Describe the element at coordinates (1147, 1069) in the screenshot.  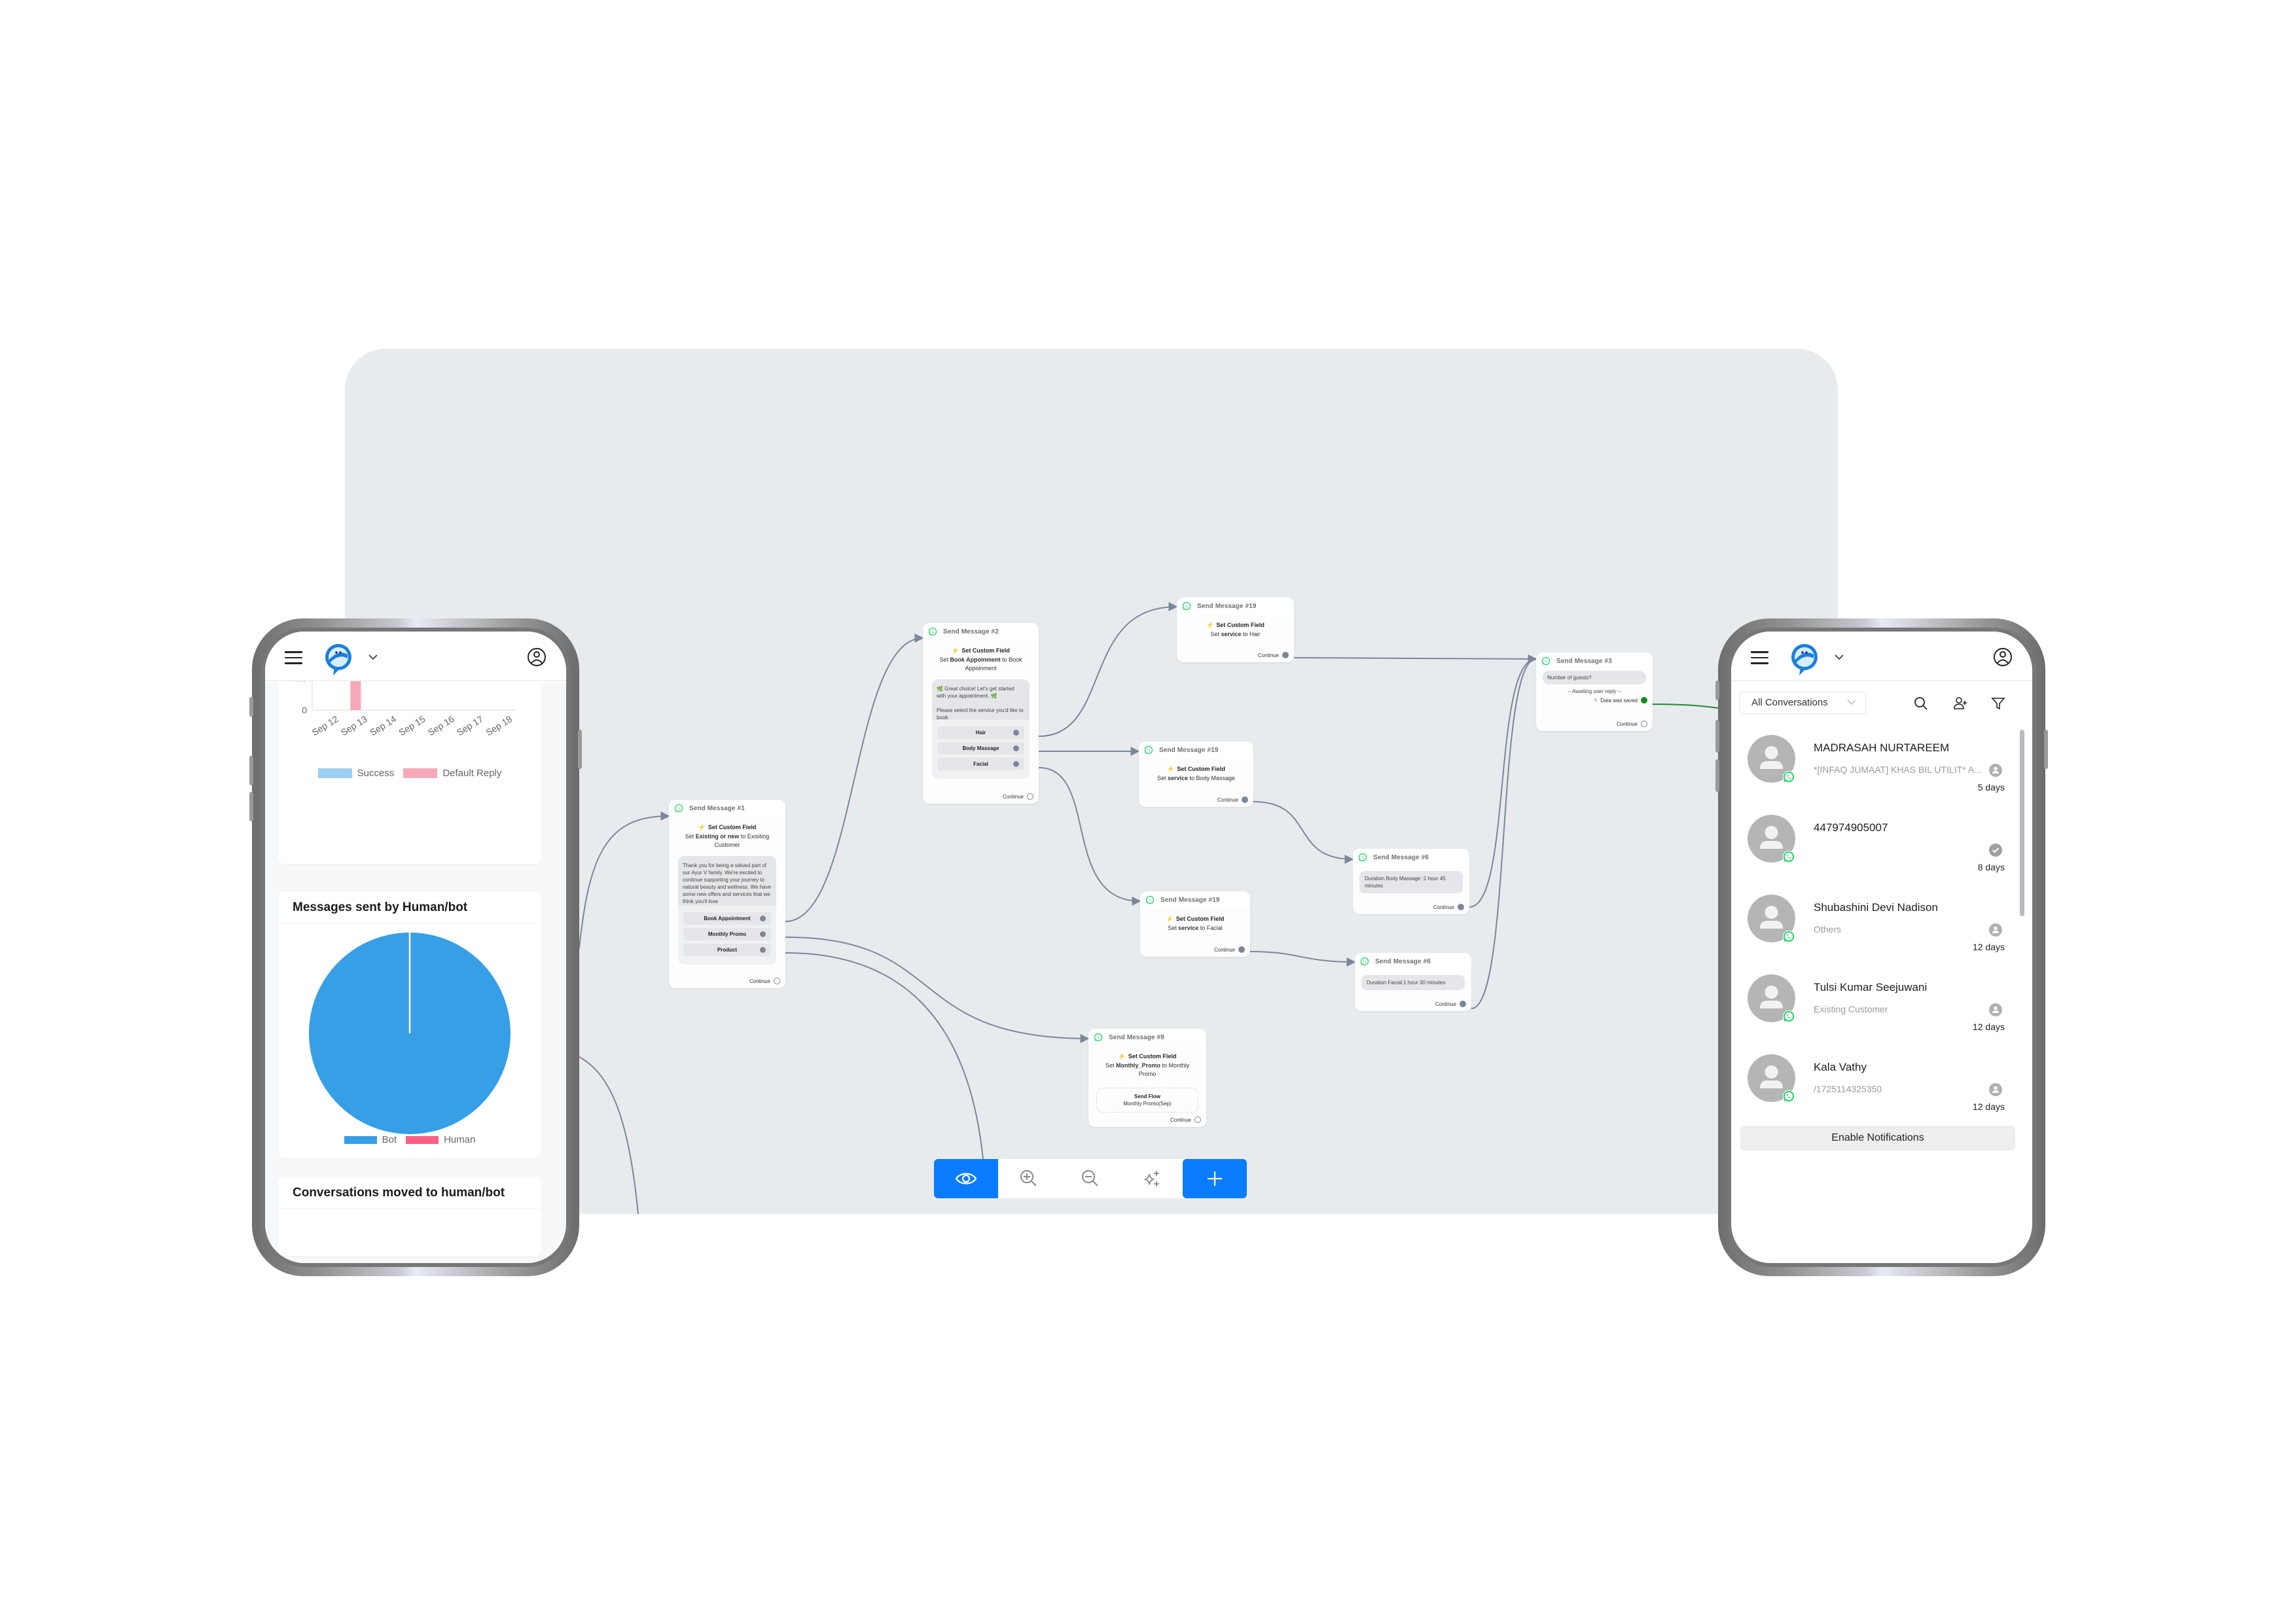
I see `custom-field-description: Set Monthly_Promo to Monthly Promo` at that location.